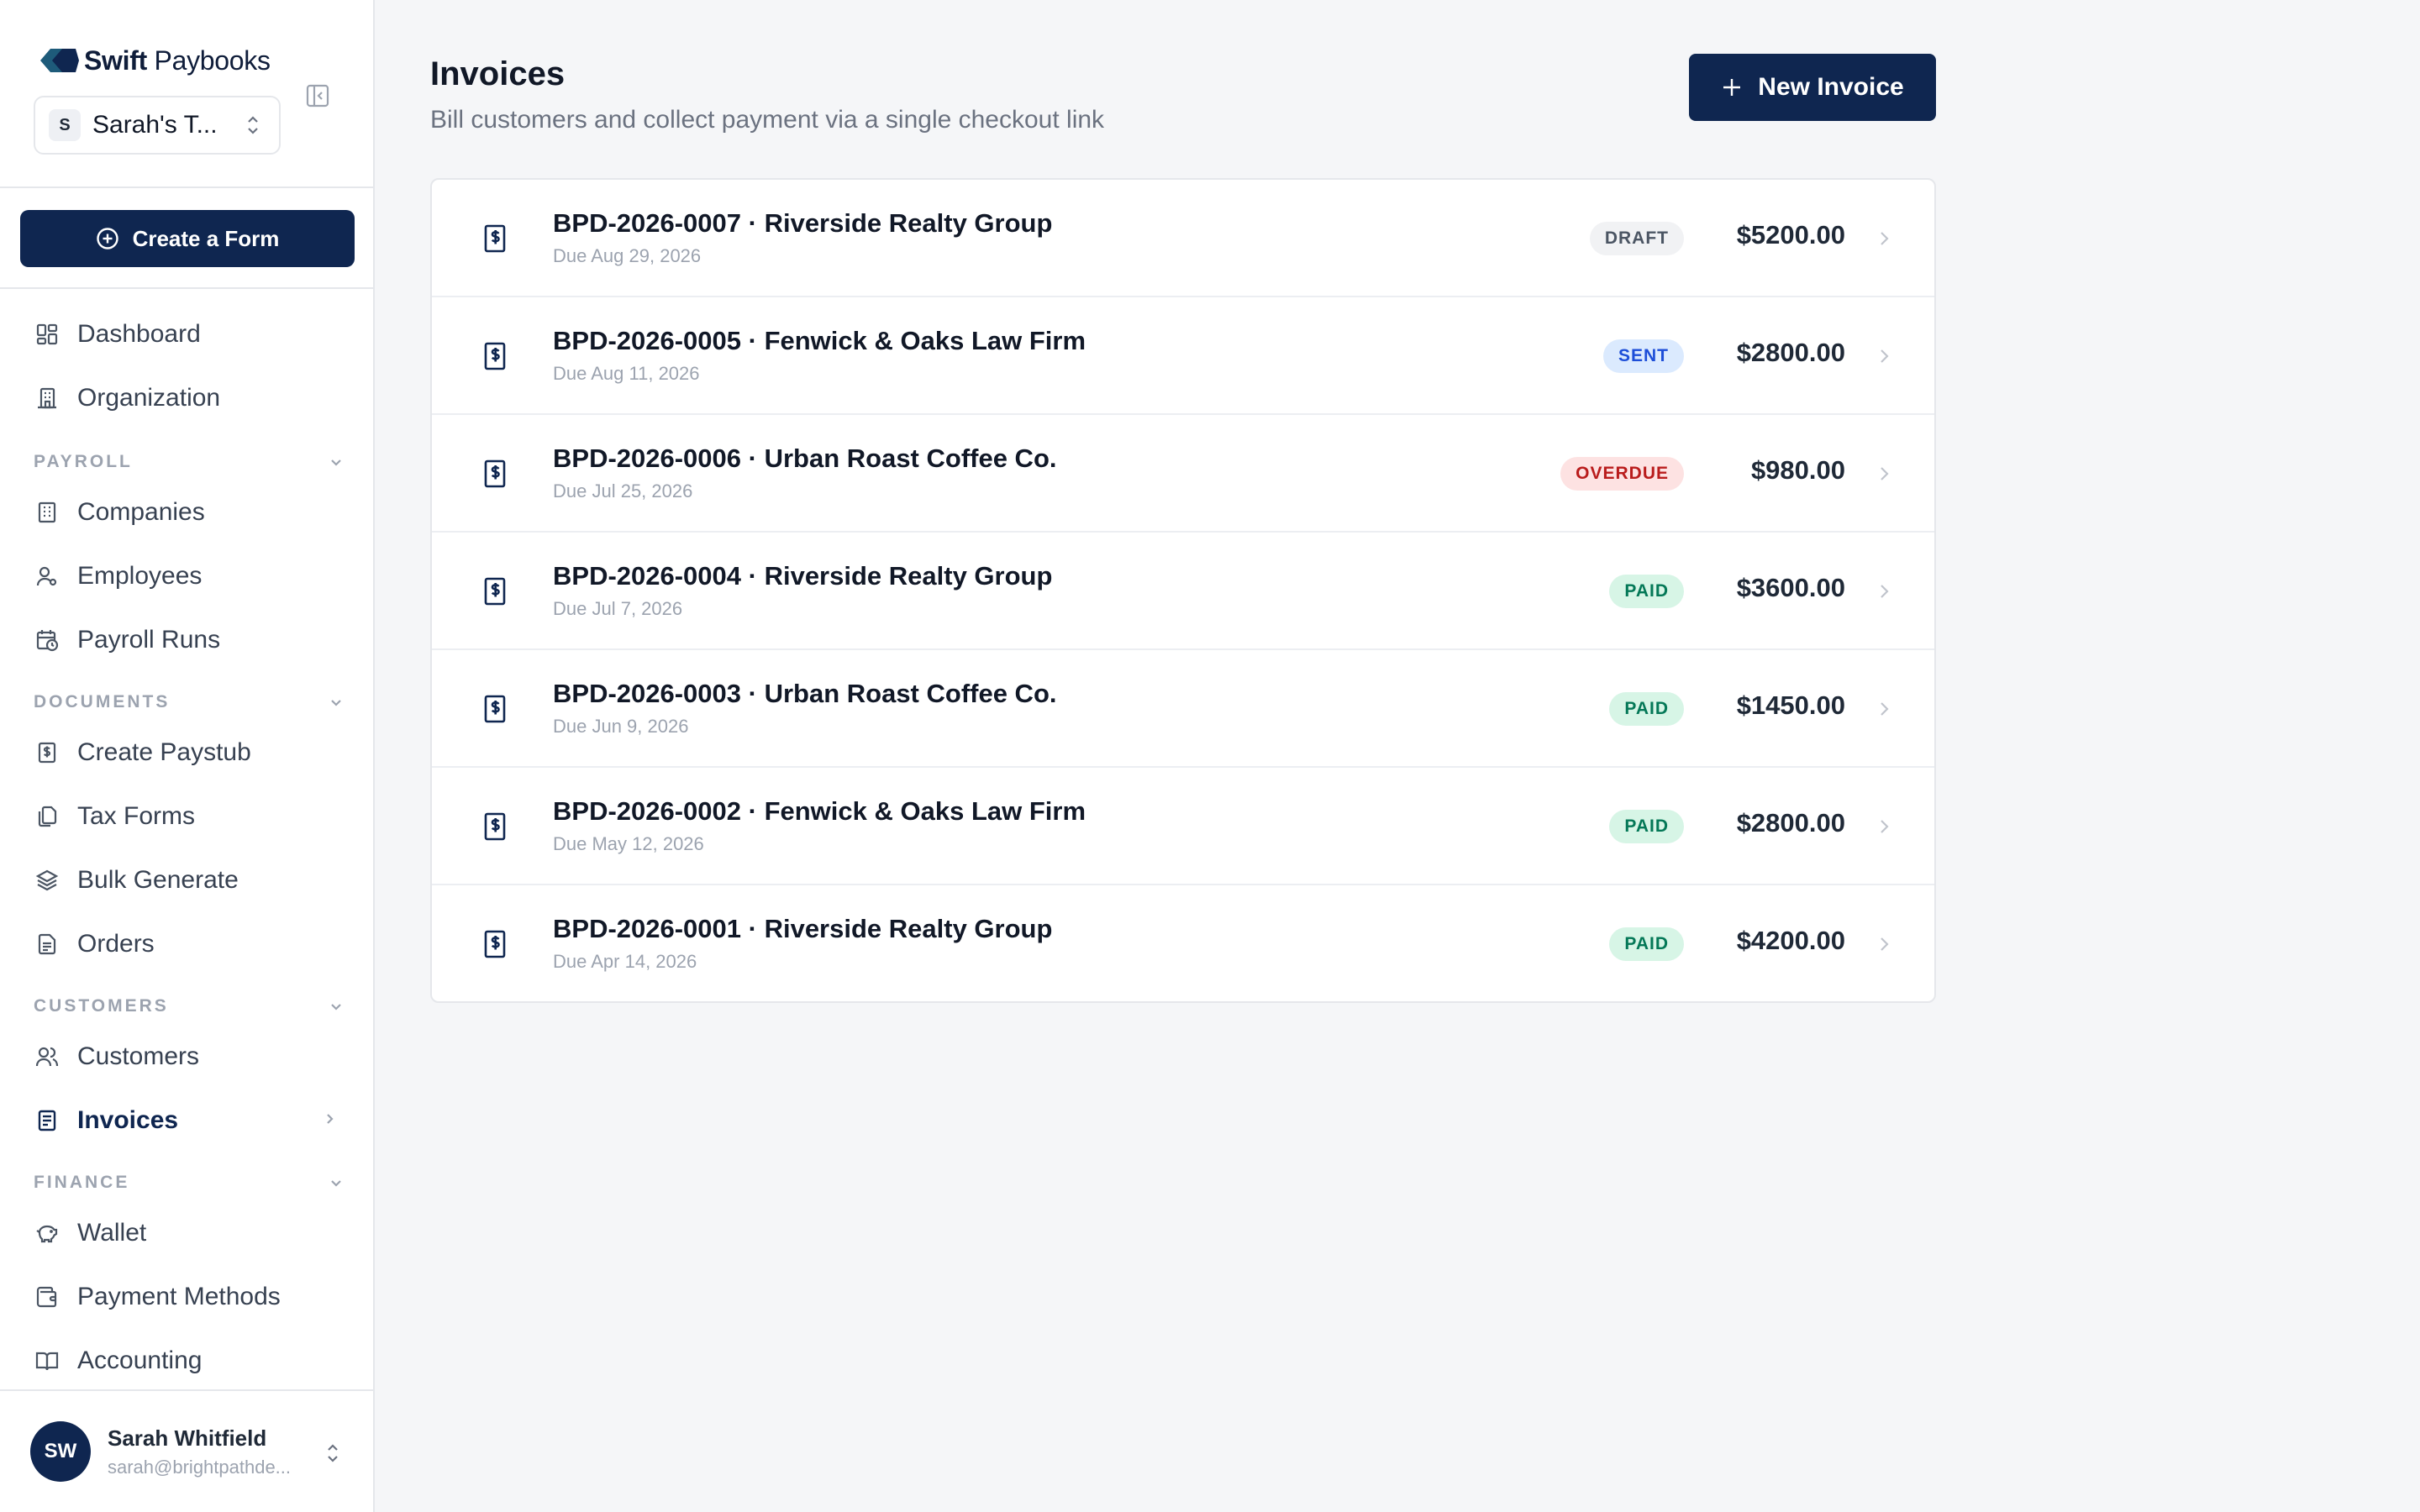  What do you see at coordinates (116, 944) in the screenshot?
I see `sidebar-item-label: Orders` at bounding box center [116, 944].